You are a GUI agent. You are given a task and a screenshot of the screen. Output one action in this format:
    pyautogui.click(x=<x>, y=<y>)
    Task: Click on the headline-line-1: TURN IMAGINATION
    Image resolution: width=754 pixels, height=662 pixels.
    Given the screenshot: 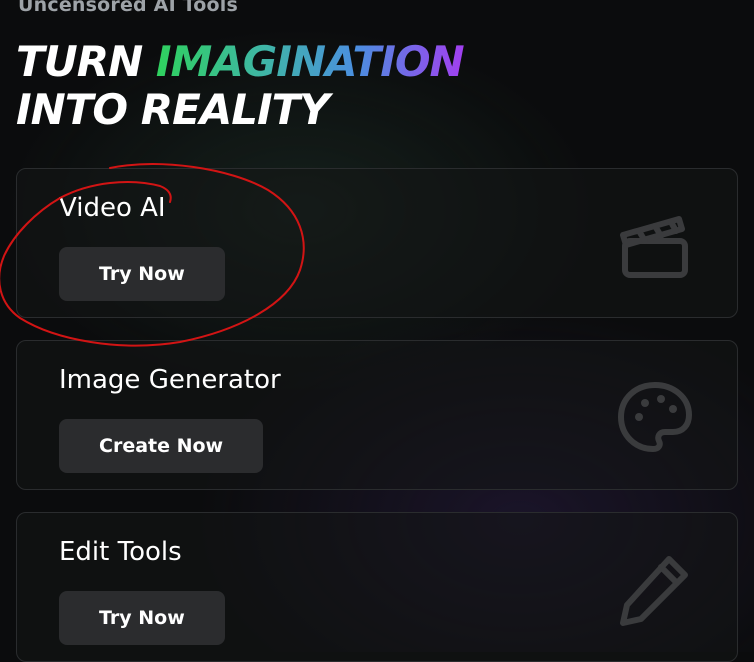 What is the action you would take?
    pyautogui.click(x=240, y=61)
    